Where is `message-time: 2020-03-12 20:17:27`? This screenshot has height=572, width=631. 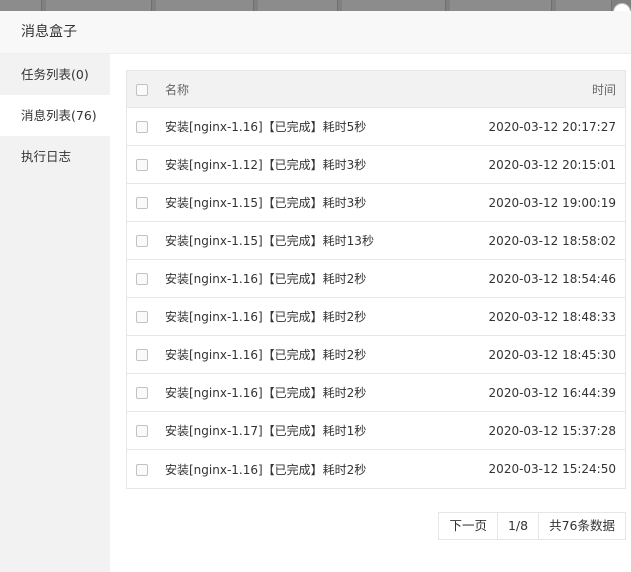 message-time: 2020-03-12 20:17:27 is located at coordinates (552, 126).